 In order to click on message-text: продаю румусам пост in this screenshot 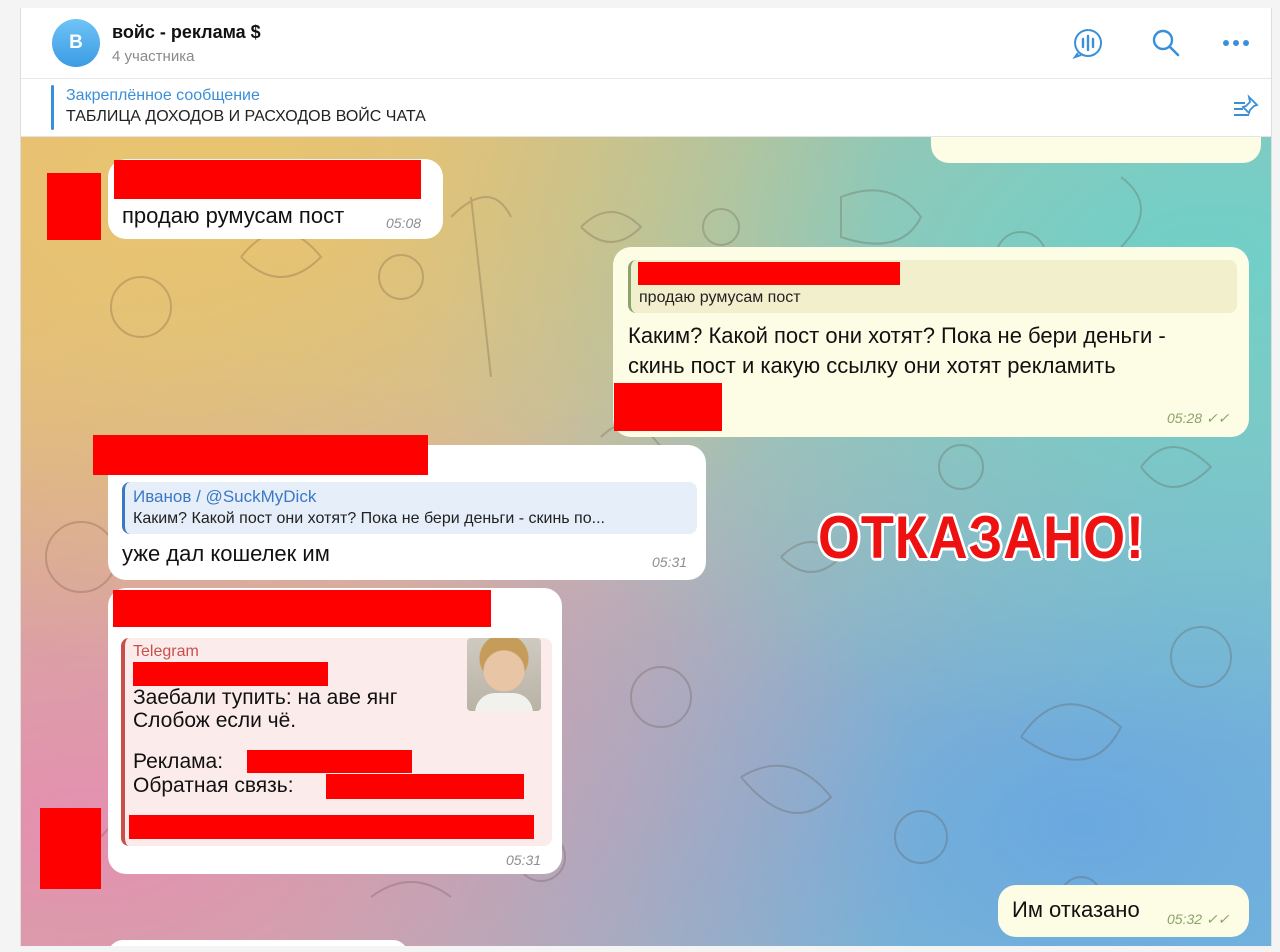, I will do `click(233, 215)`.